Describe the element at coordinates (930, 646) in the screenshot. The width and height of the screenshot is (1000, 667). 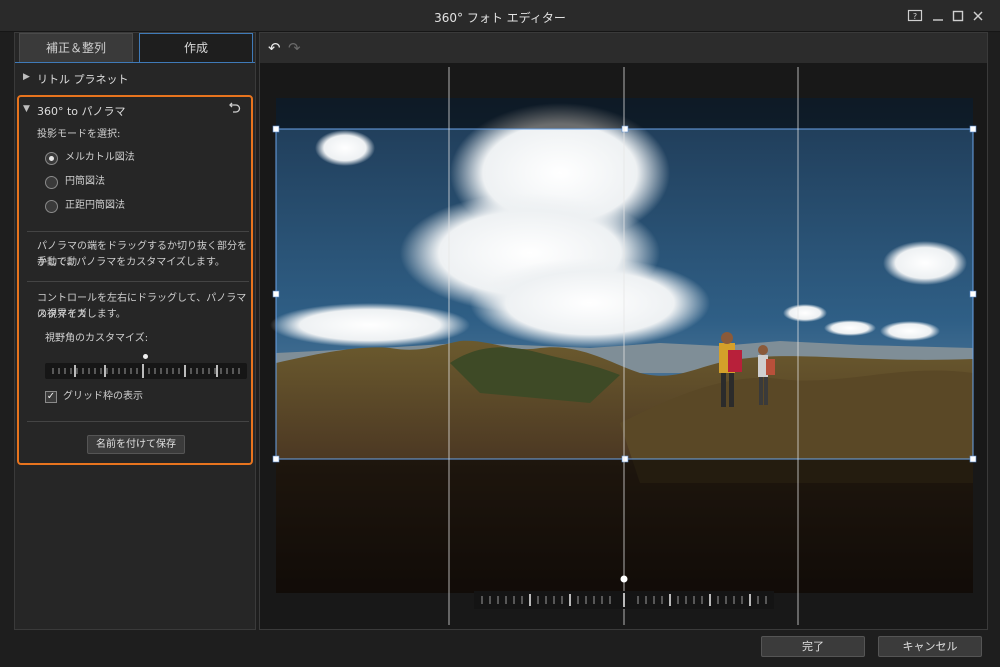
I see `cancel-button: キャンセル` at that location.